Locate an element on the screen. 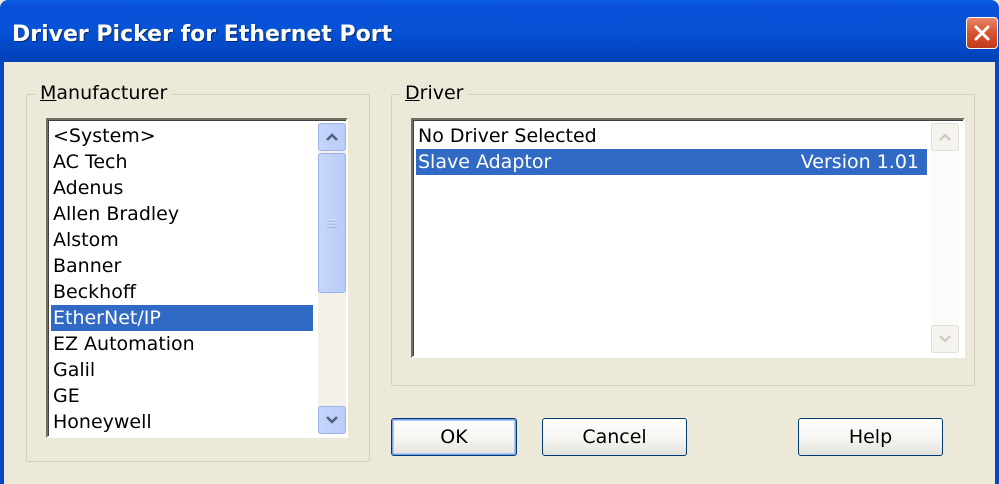 Image resolution: width=999 pixels, height=484 pixels. driver-mnemonic: D is located at coordinates (412, 93).